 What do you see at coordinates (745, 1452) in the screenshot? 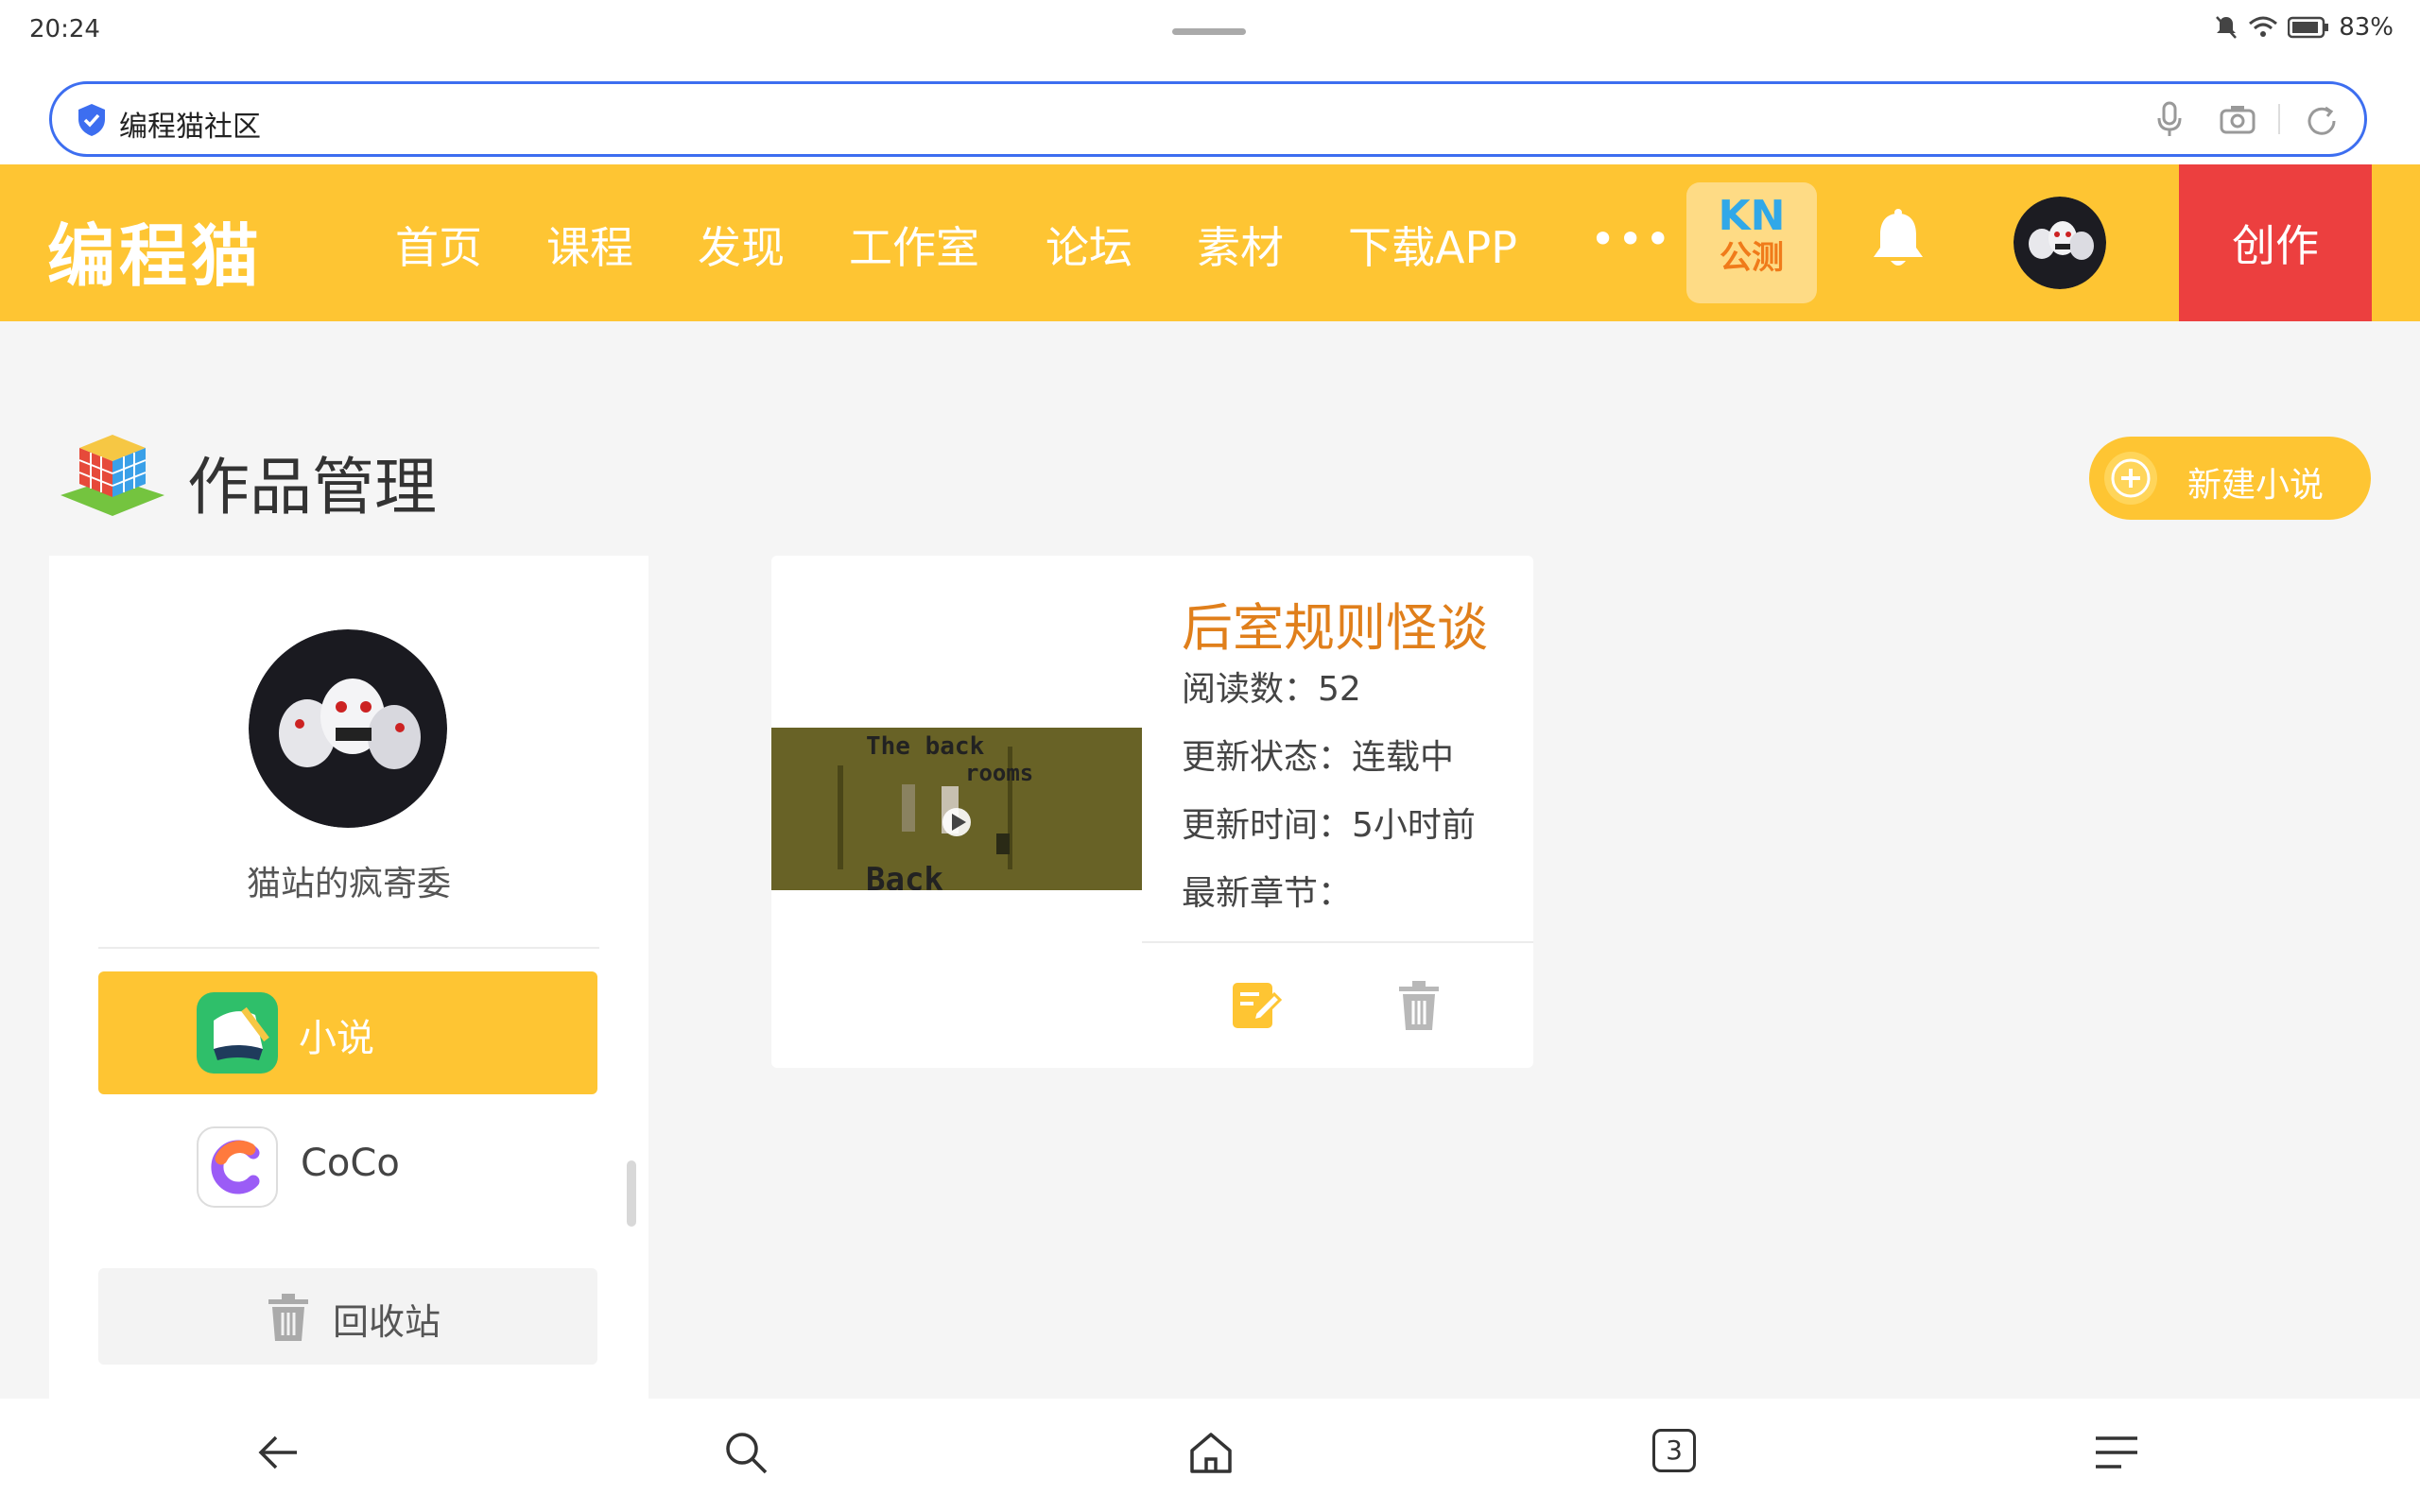
I see `search-icon` at bounding box center [745, 1452].